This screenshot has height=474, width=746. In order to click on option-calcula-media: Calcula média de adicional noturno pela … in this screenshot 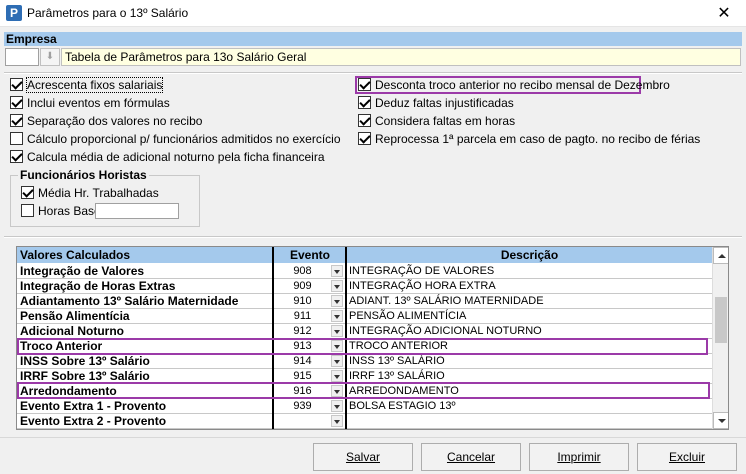, I will do `click(167, 157)`.